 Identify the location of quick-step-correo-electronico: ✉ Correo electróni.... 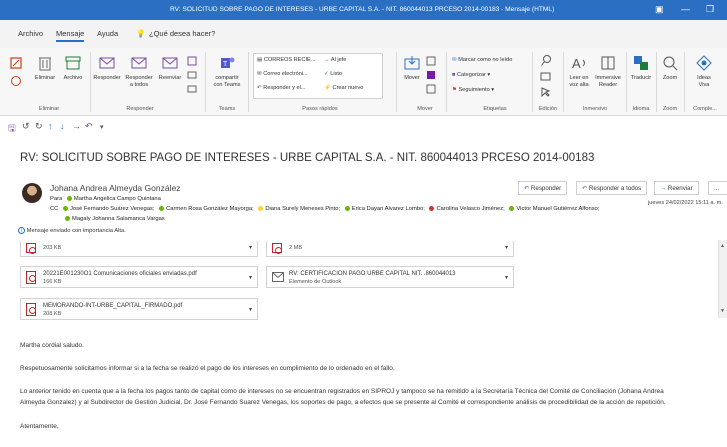
(282, 74).